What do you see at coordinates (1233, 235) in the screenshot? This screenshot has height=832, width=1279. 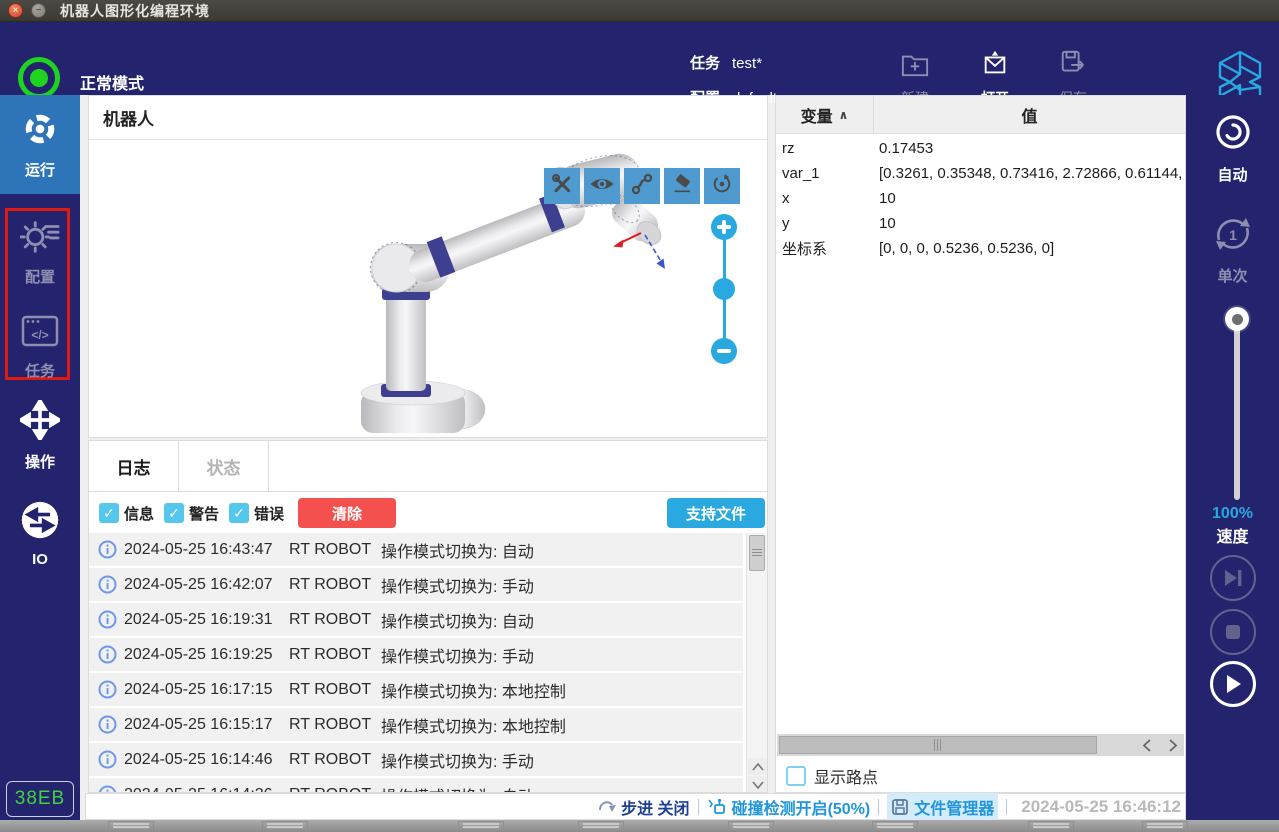 I see `single-number: 1` at bounding box center [1233, 235].